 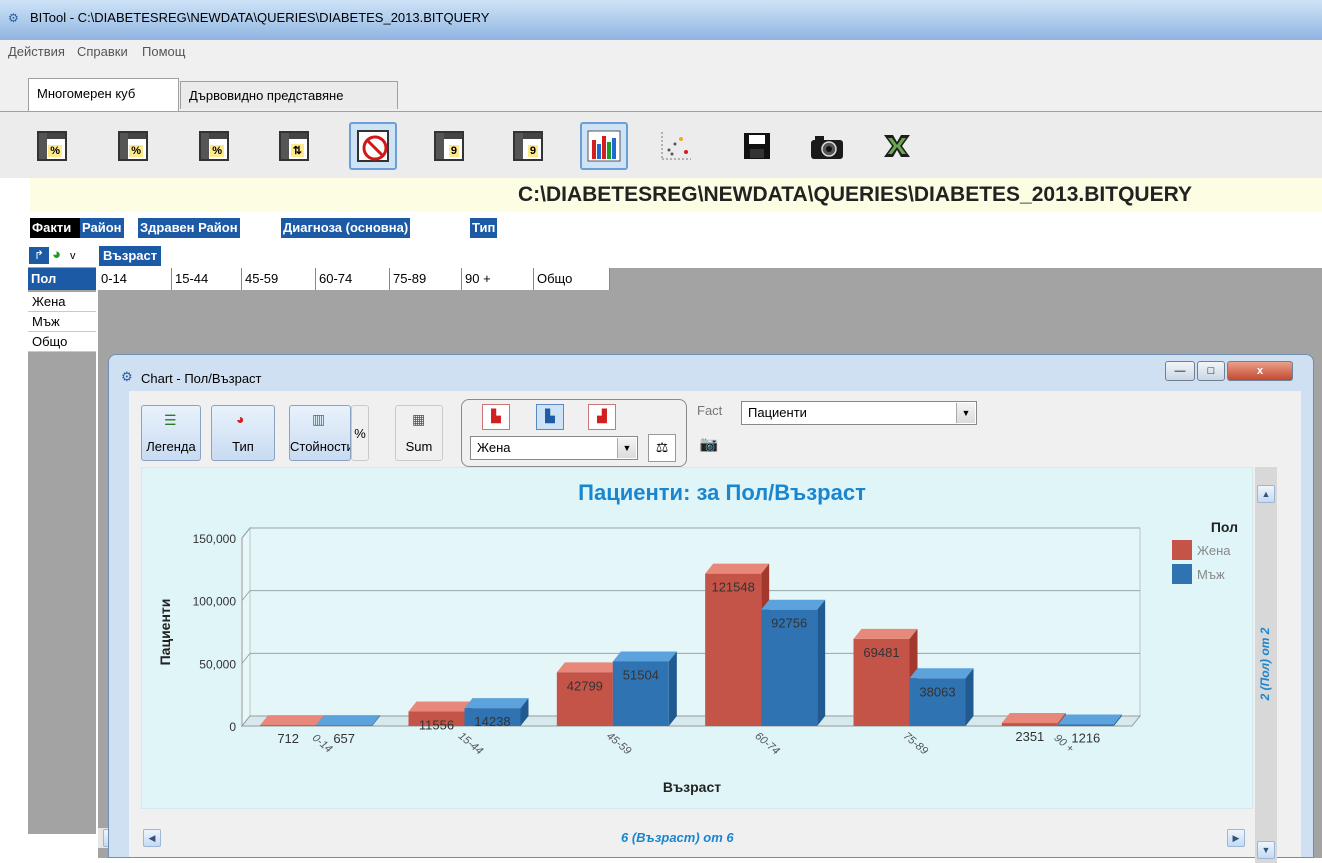 I want to click on hide-empty-button, so click(x=373, y=146).